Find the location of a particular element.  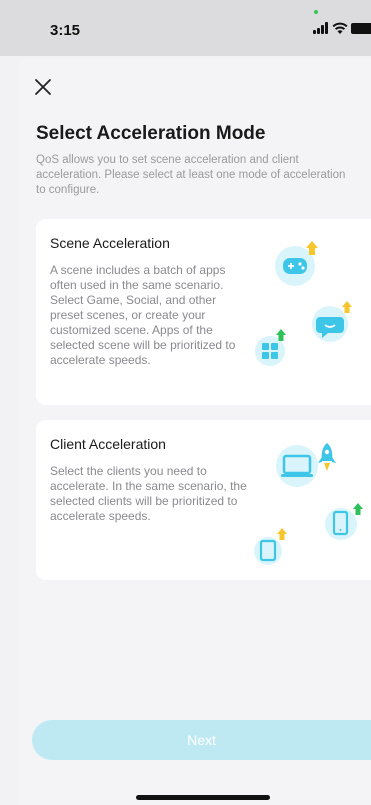

card-title: Scene Acceleration is located at coordinates (110, 243).